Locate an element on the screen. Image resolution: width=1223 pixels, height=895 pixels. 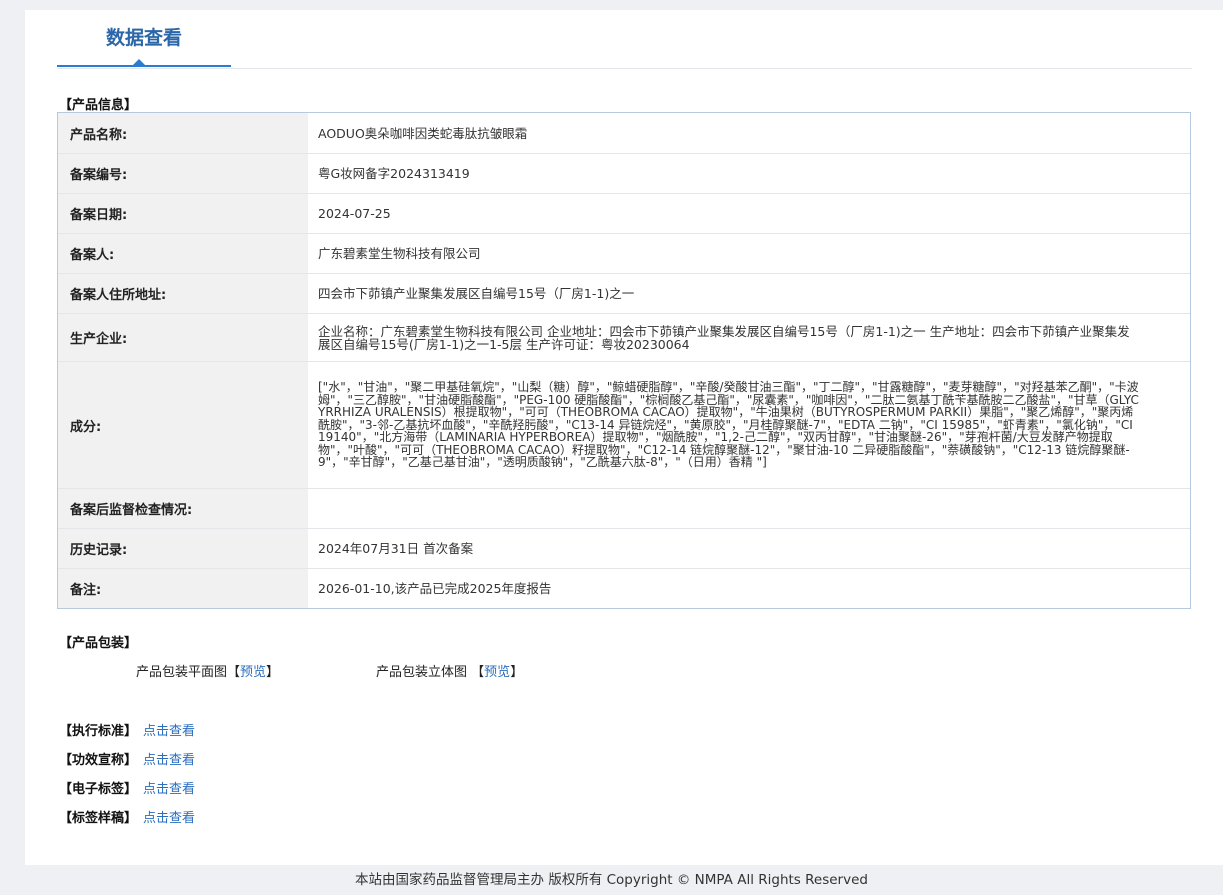
efficacy-claim-link: 点击查看 is located at coordinates (169, 760).